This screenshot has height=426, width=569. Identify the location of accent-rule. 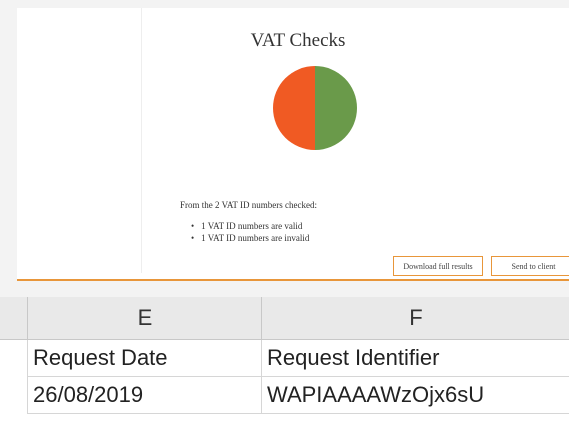
(293, 280).